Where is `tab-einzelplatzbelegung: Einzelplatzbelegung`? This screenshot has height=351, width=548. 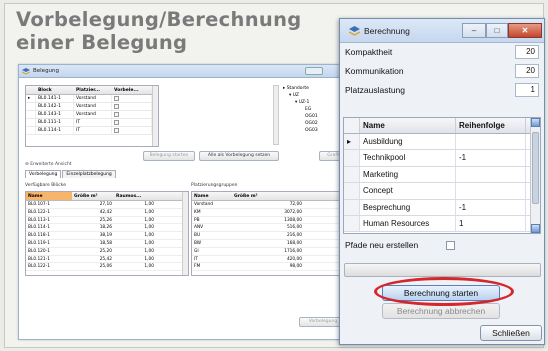 tab-einzelplatzbelegung: Einzelplatzbelegung is located at coordinates (89, 174).